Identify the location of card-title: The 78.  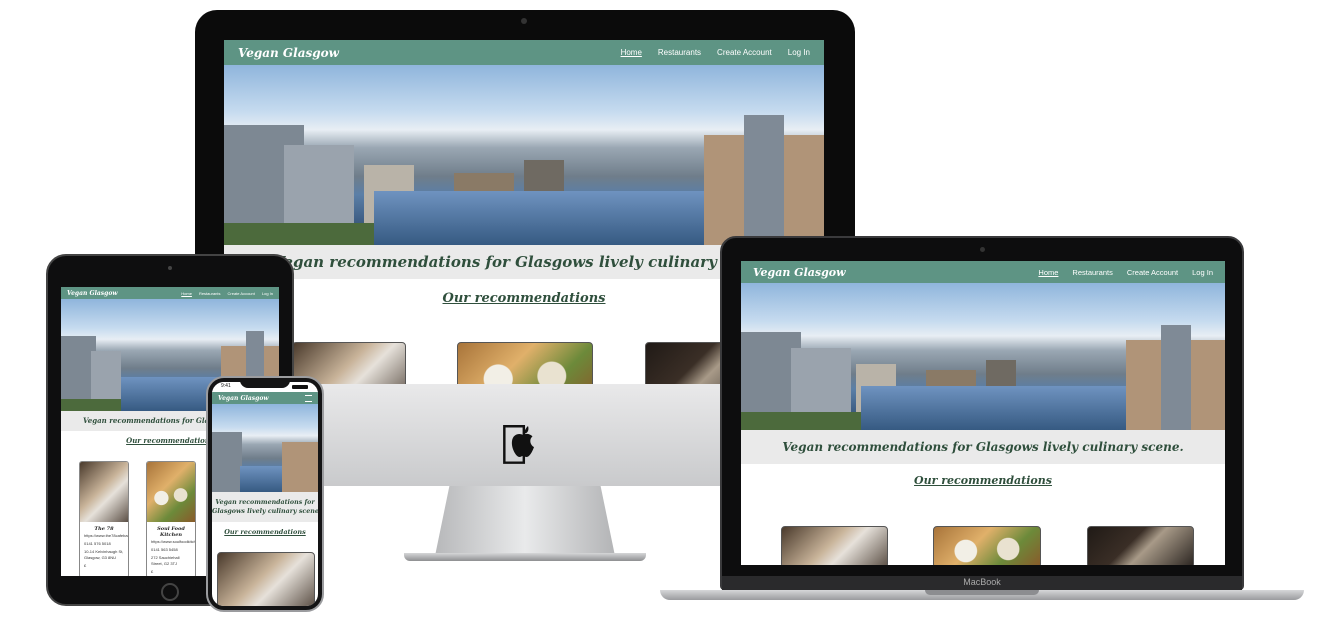
(104, 529).